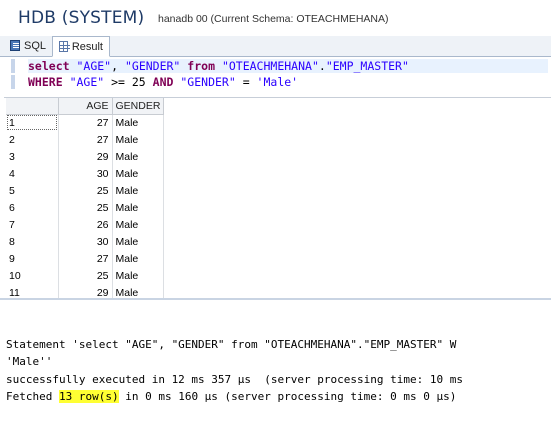 The image size is (551, 433). I want to click on fetched-row-count: 13 row(s), so click(88, 396).